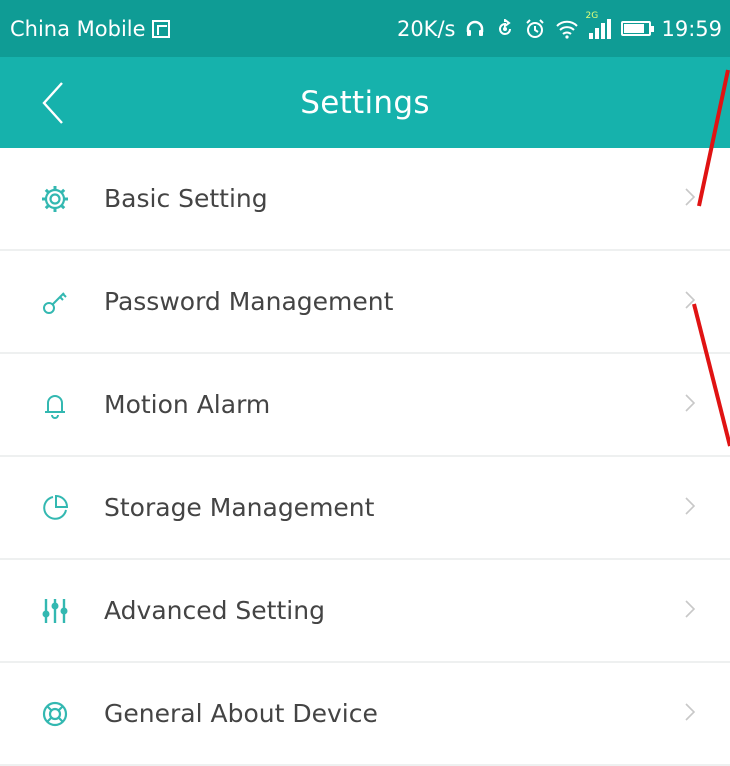 The image size is (730, 766). I want to click on menu-item-general-about-device: General About Device, so click(365, 714).